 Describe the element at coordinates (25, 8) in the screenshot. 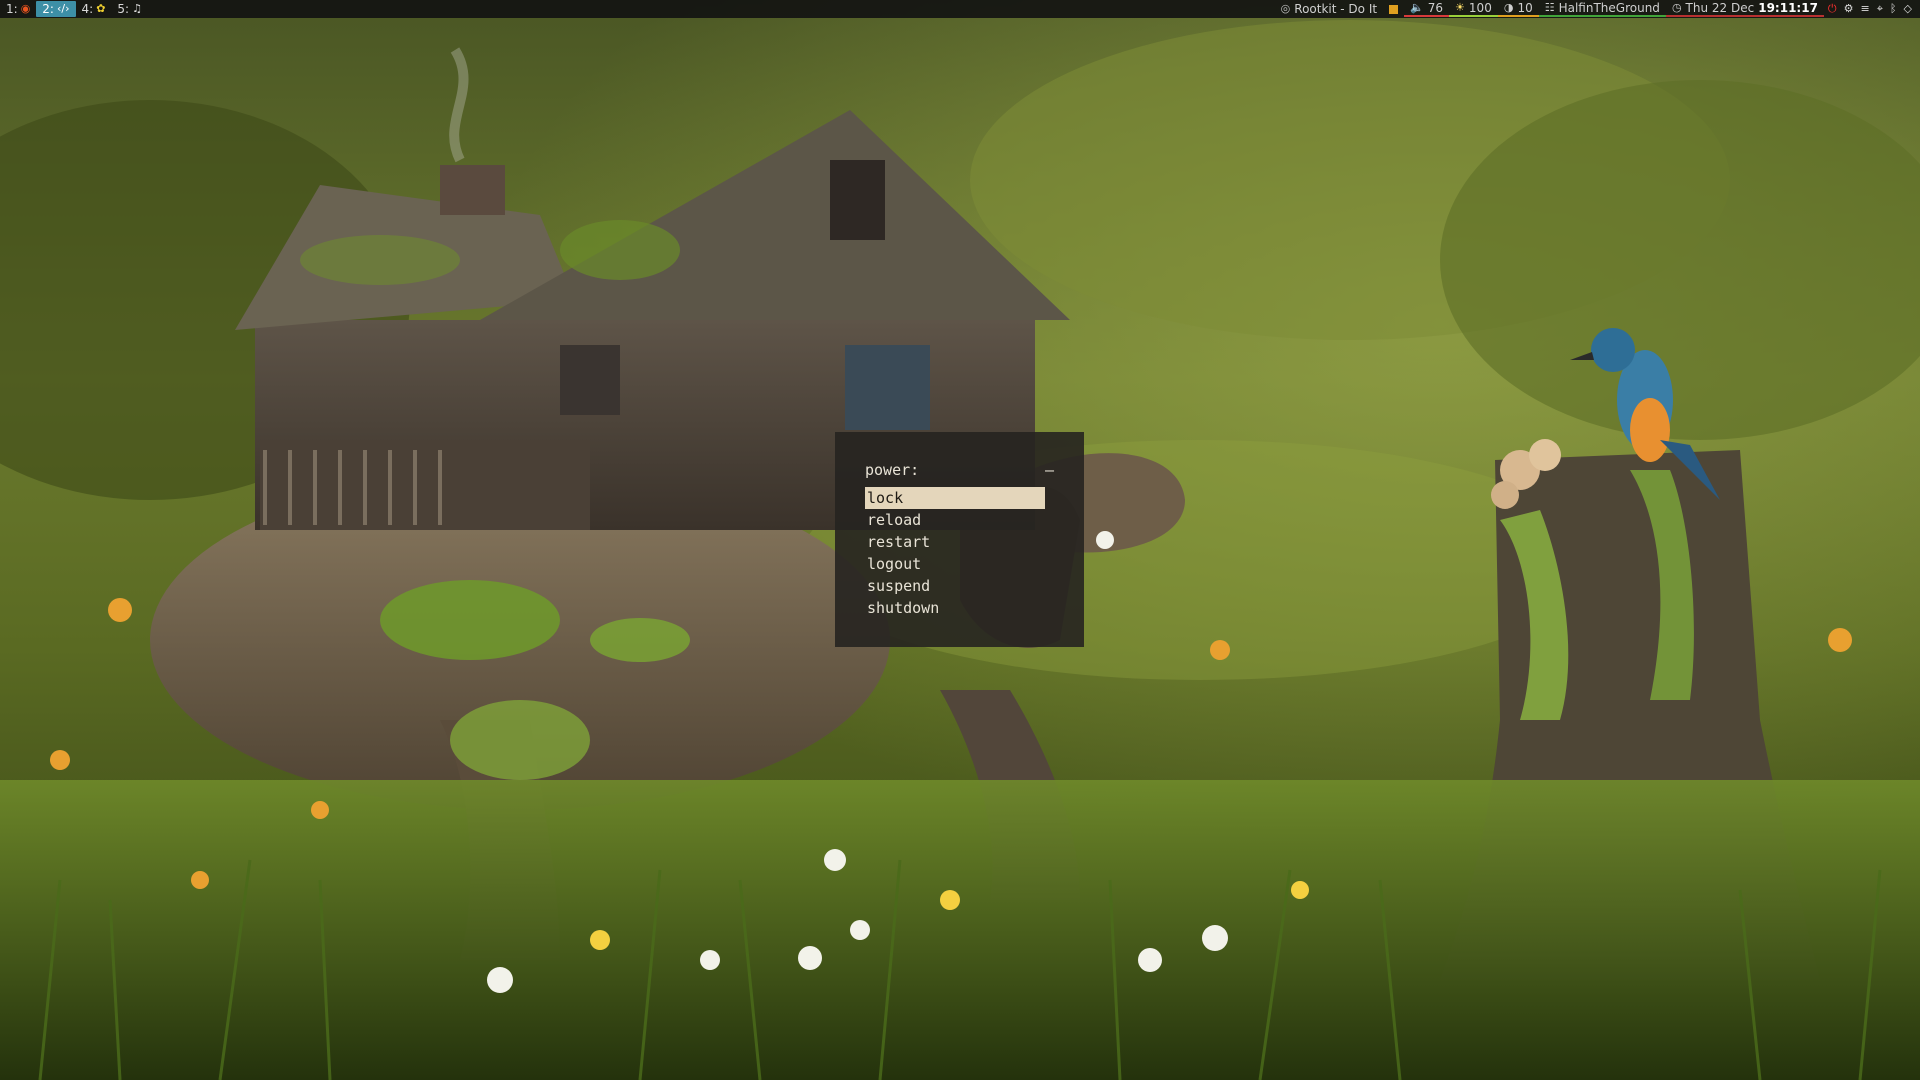

I see `ubuntu-icon: ◉` at that location.